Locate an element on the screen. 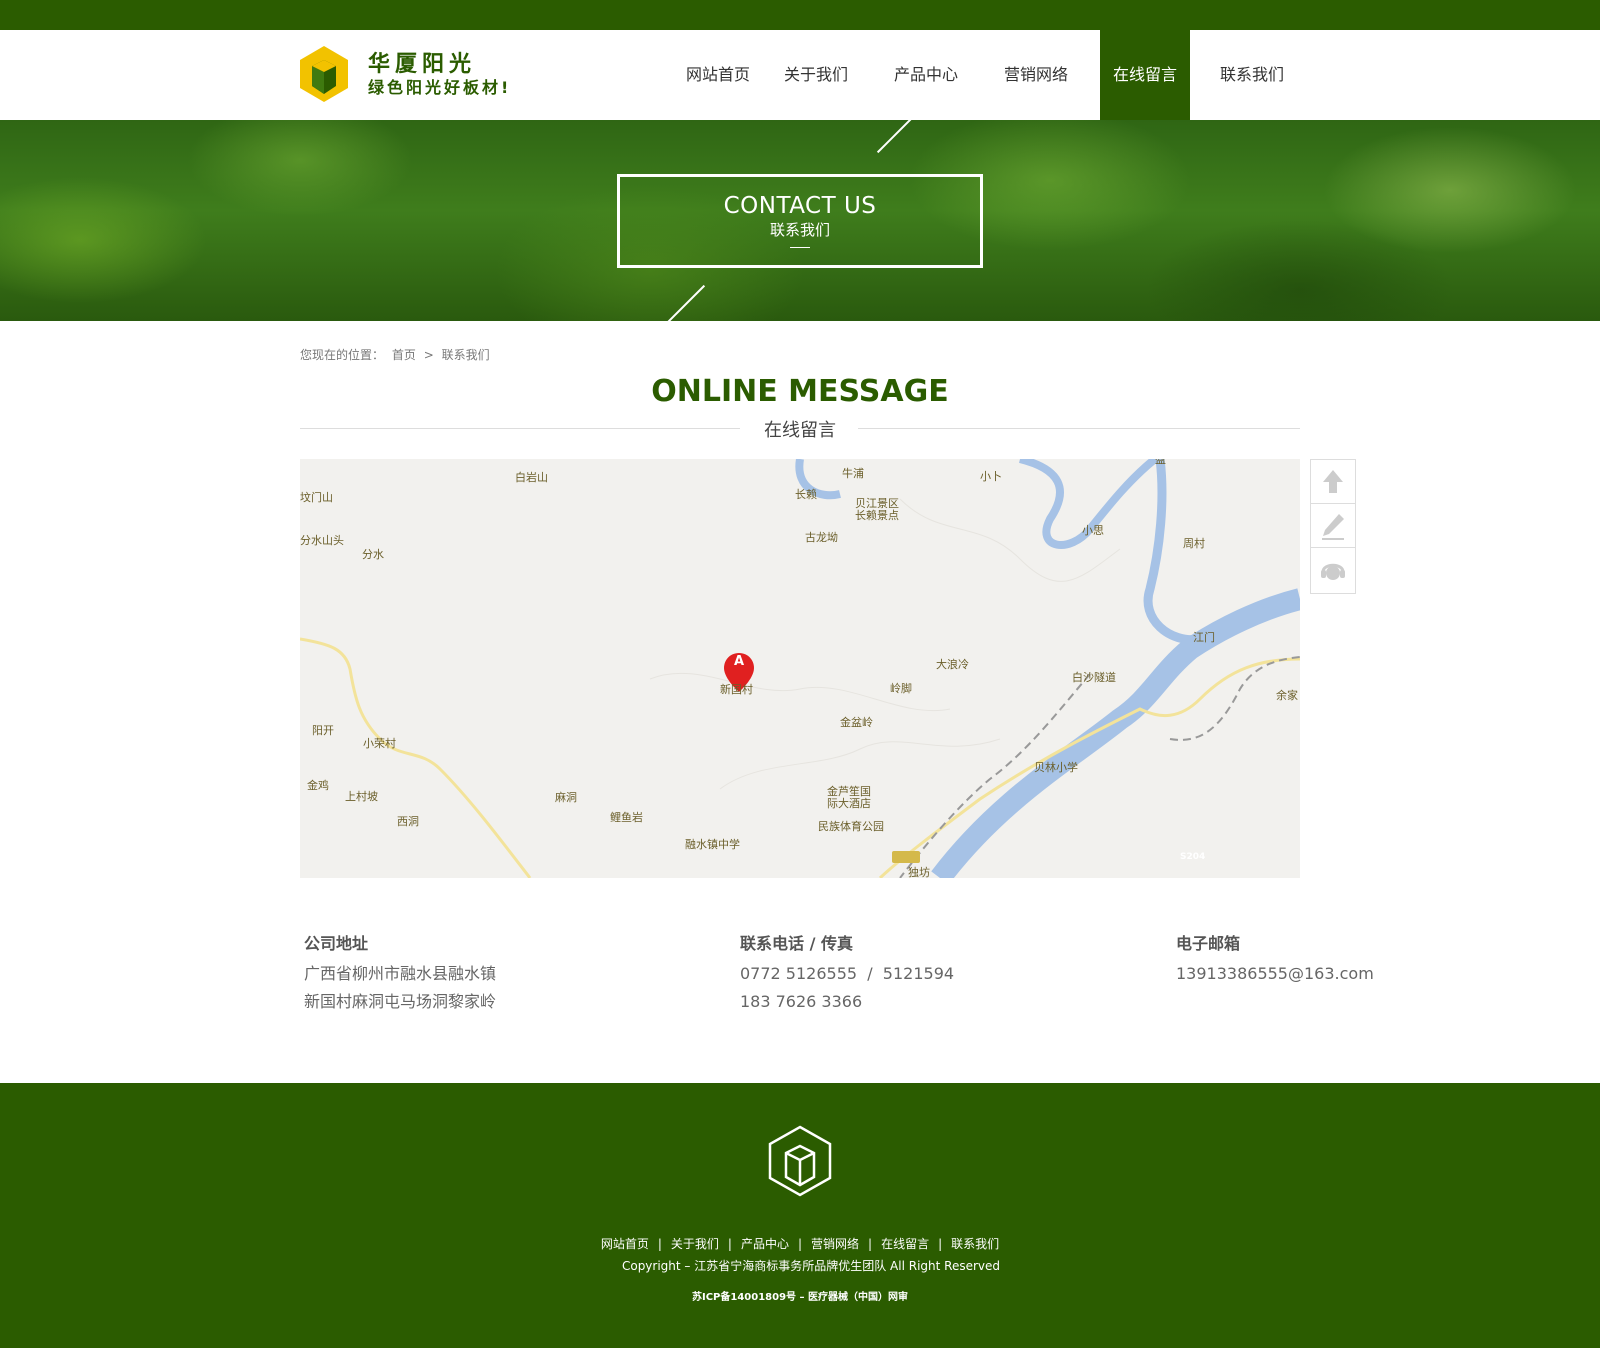 This screenshot has height=1348, width=1600. breadcrumb-home: 首页 is located at coordinates (404, 355).